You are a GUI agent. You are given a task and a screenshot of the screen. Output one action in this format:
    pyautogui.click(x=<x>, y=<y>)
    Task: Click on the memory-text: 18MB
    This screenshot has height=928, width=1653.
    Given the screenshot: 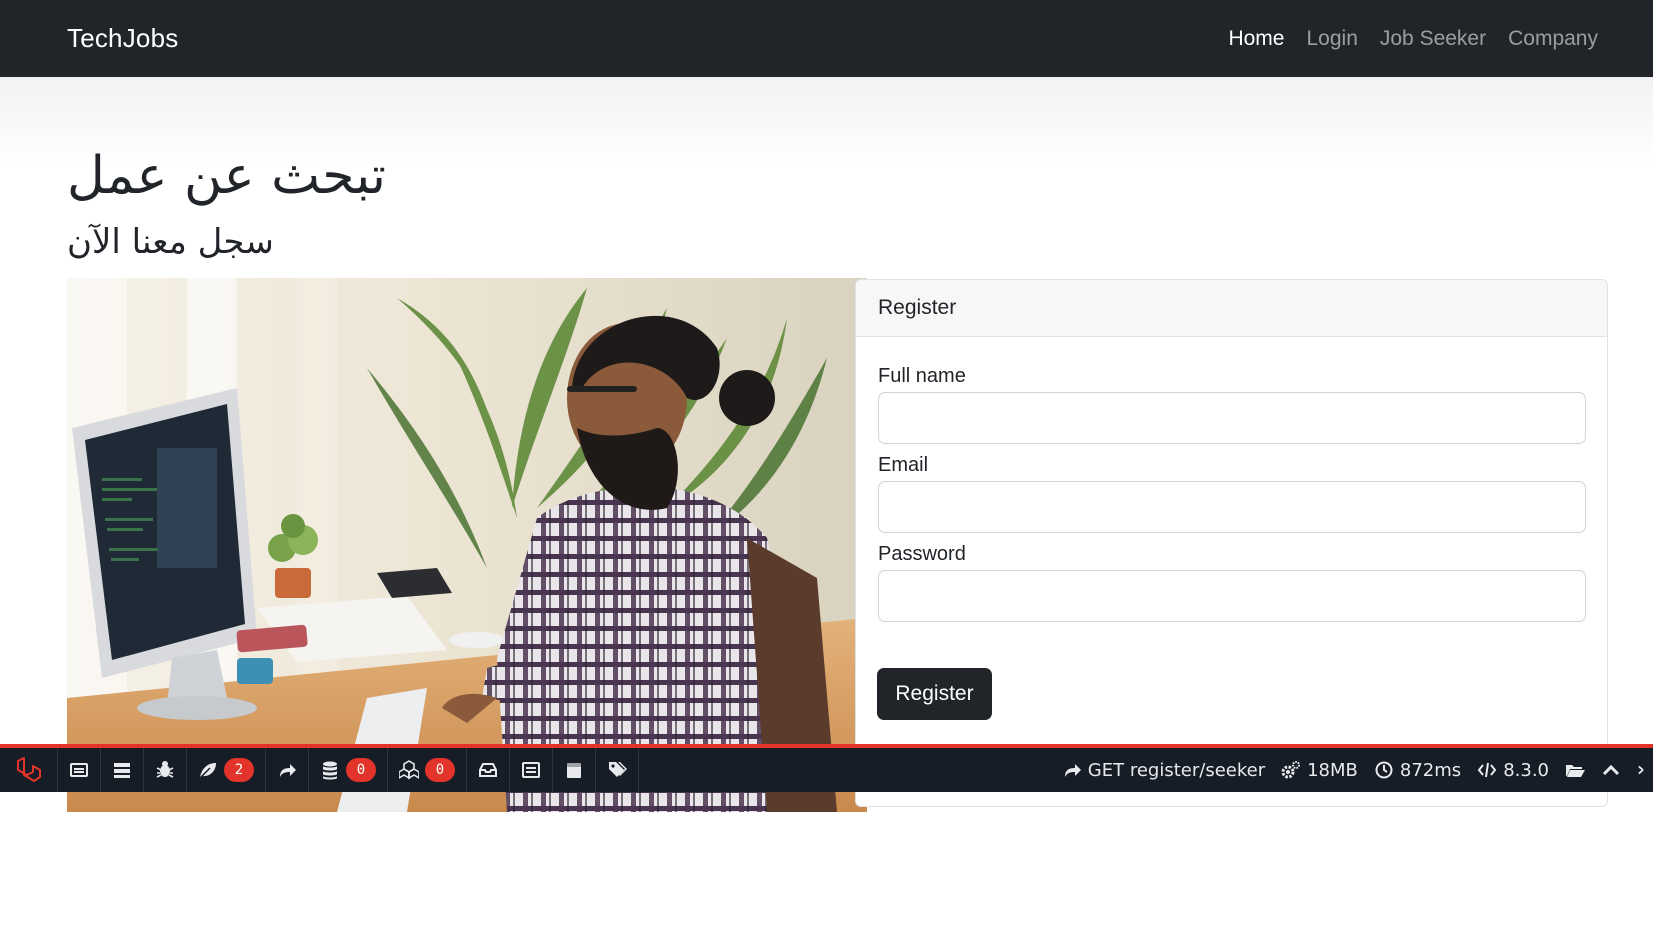 What is the action you would take?
    pyautogui.click(x=1332, y=770)
    